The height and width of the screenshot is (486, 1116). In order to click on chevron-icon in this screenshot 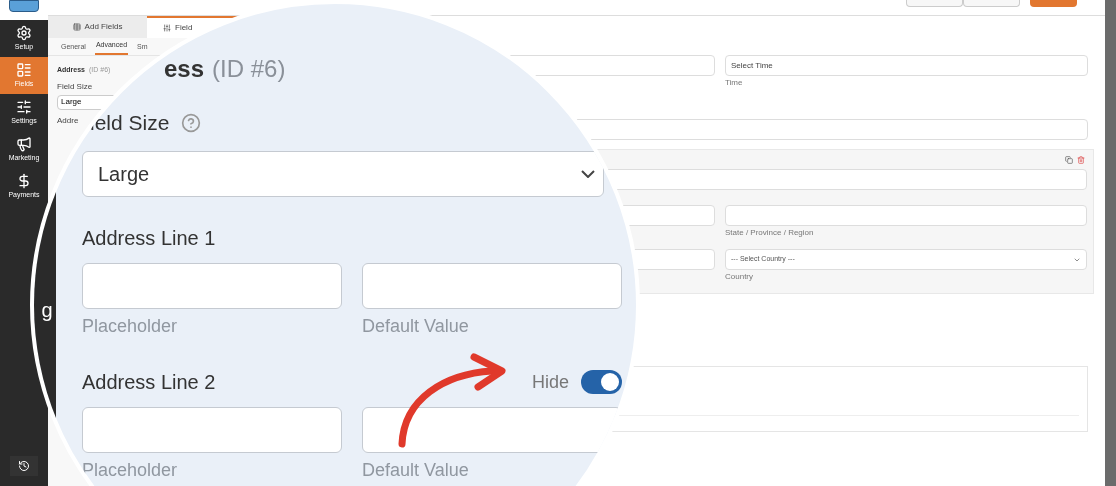, I will do `click(588, 173)`.